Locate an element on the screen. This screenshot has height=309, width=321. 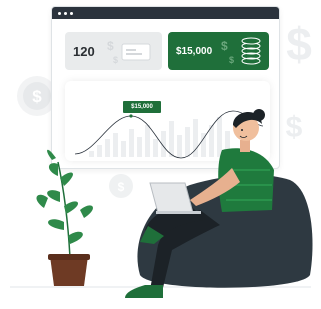
hair-bun is located at coordinates (259, 115).